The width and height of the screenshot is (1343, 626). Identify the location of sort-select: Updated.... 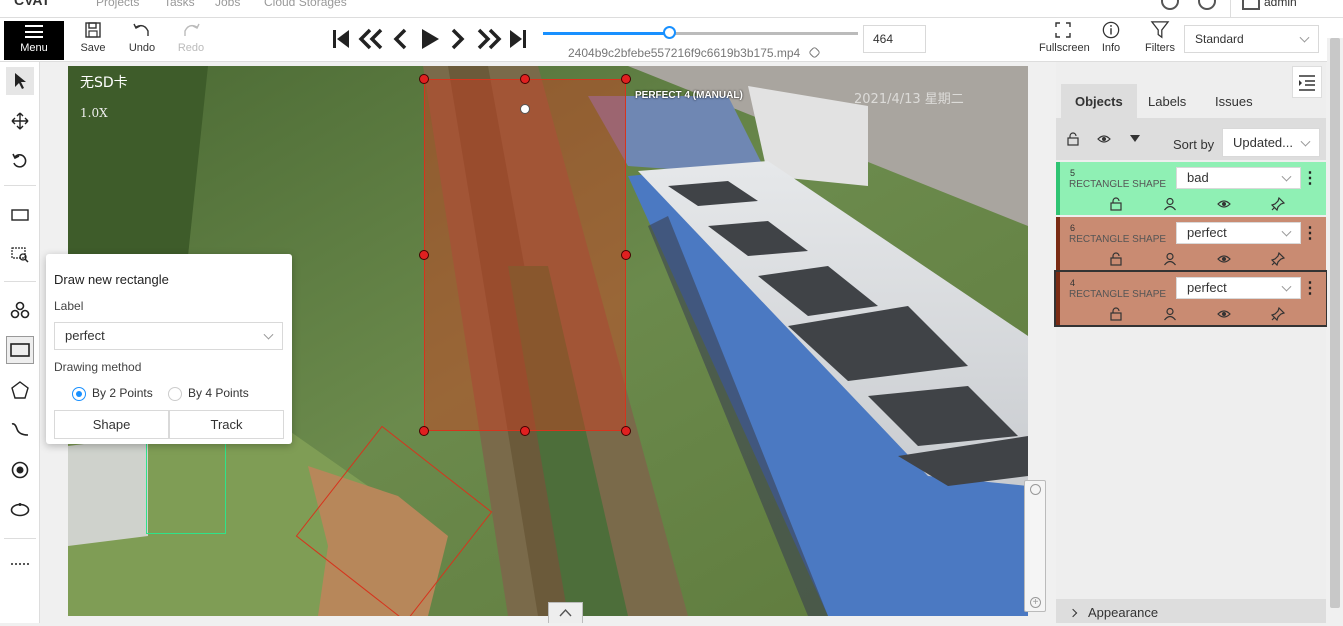
(1271, 142).